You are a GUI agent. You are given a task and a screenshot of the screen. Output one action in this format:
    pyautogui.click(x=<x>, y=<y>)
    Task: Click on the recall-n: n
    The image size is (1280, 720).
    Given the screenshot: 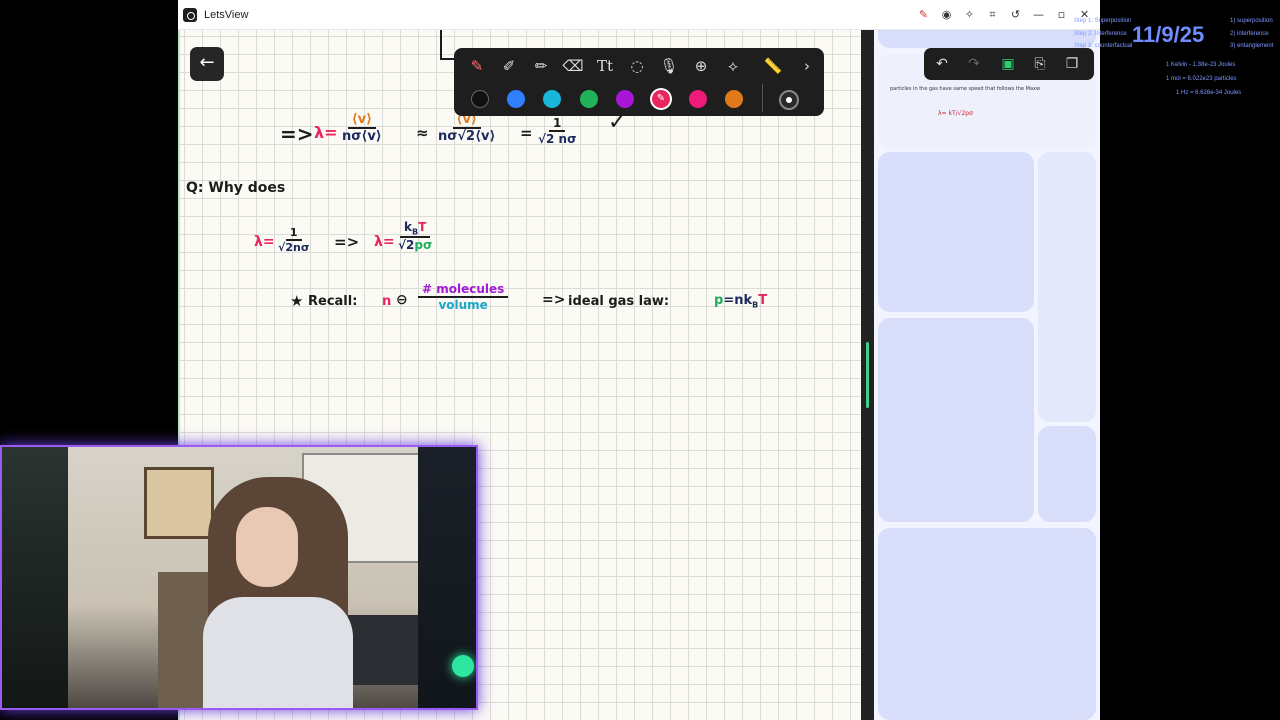 What is the action you would take?
    pyautogui.click(x=387, y=301)
    